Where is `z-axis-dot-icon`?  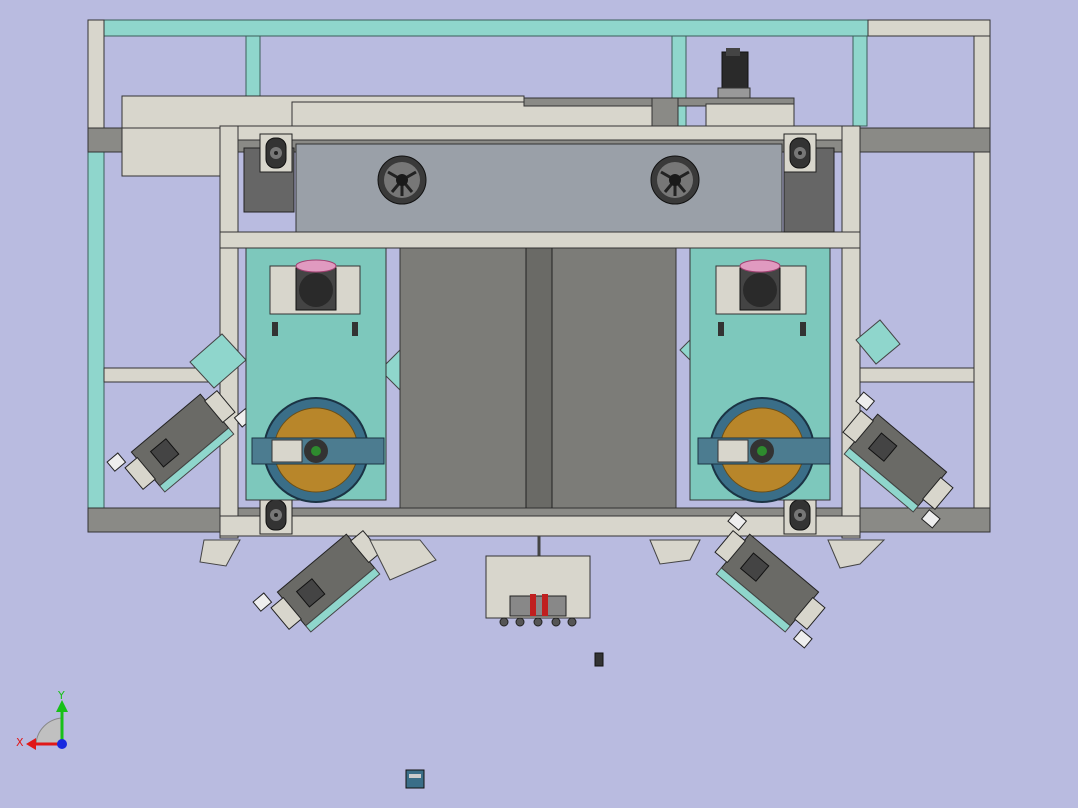
z-axis-dot-icon is located at coordinates (62, 744).